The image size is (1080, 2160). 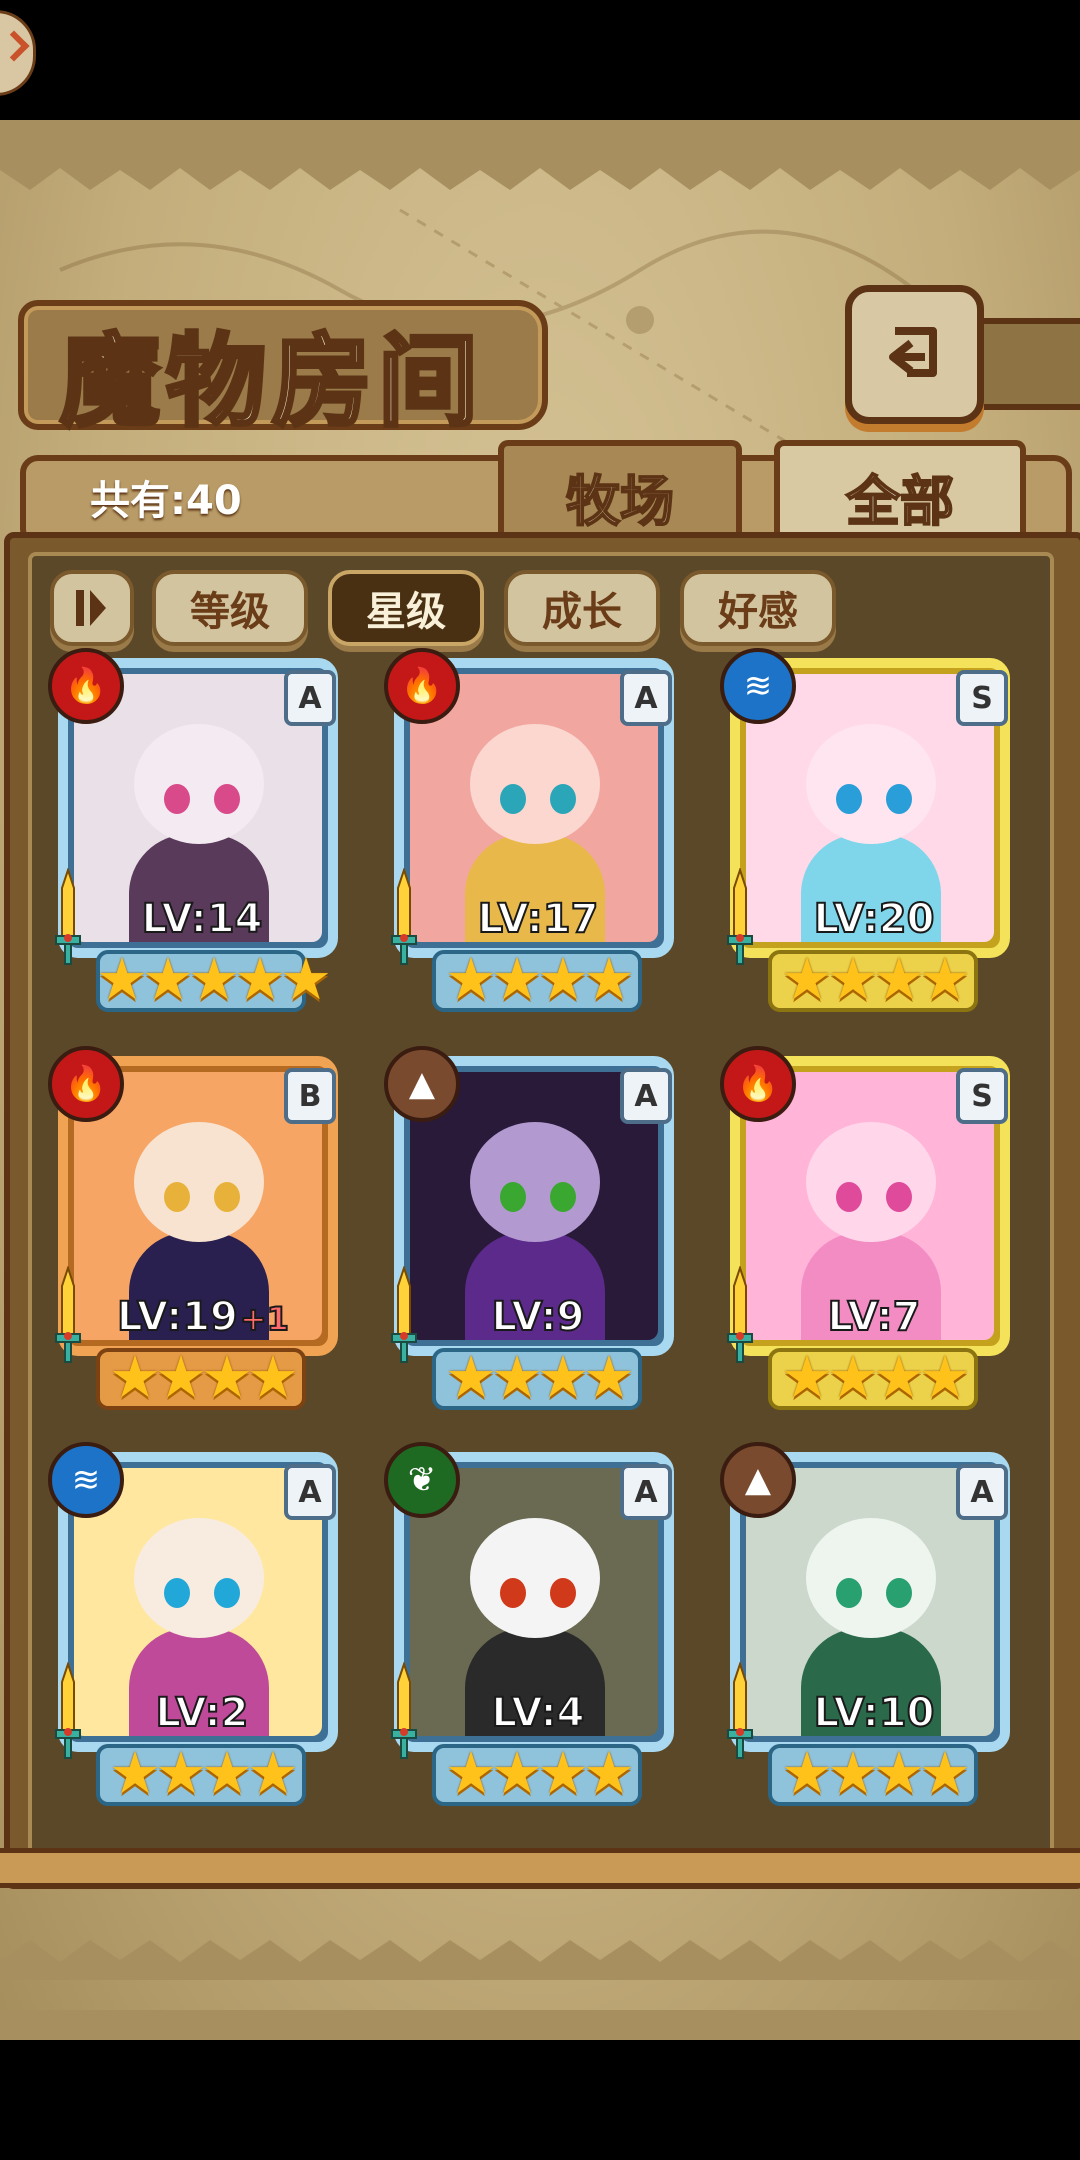 I want to click on torn-edge-top, so click(x=540, y=170).